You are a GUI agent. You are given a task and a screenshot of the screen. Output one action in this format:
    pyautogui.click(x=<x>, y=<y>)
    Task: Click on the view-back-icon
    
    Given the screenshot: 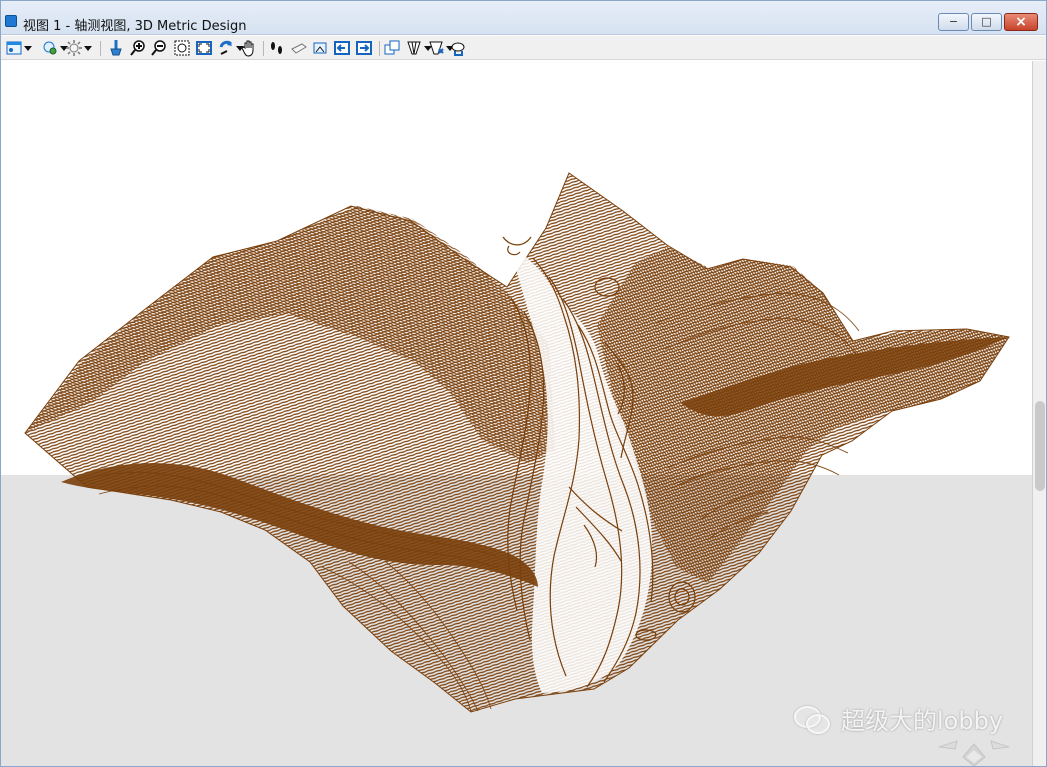 What is the action you would take?
    pyautogui.click(x=342, y=48)
    